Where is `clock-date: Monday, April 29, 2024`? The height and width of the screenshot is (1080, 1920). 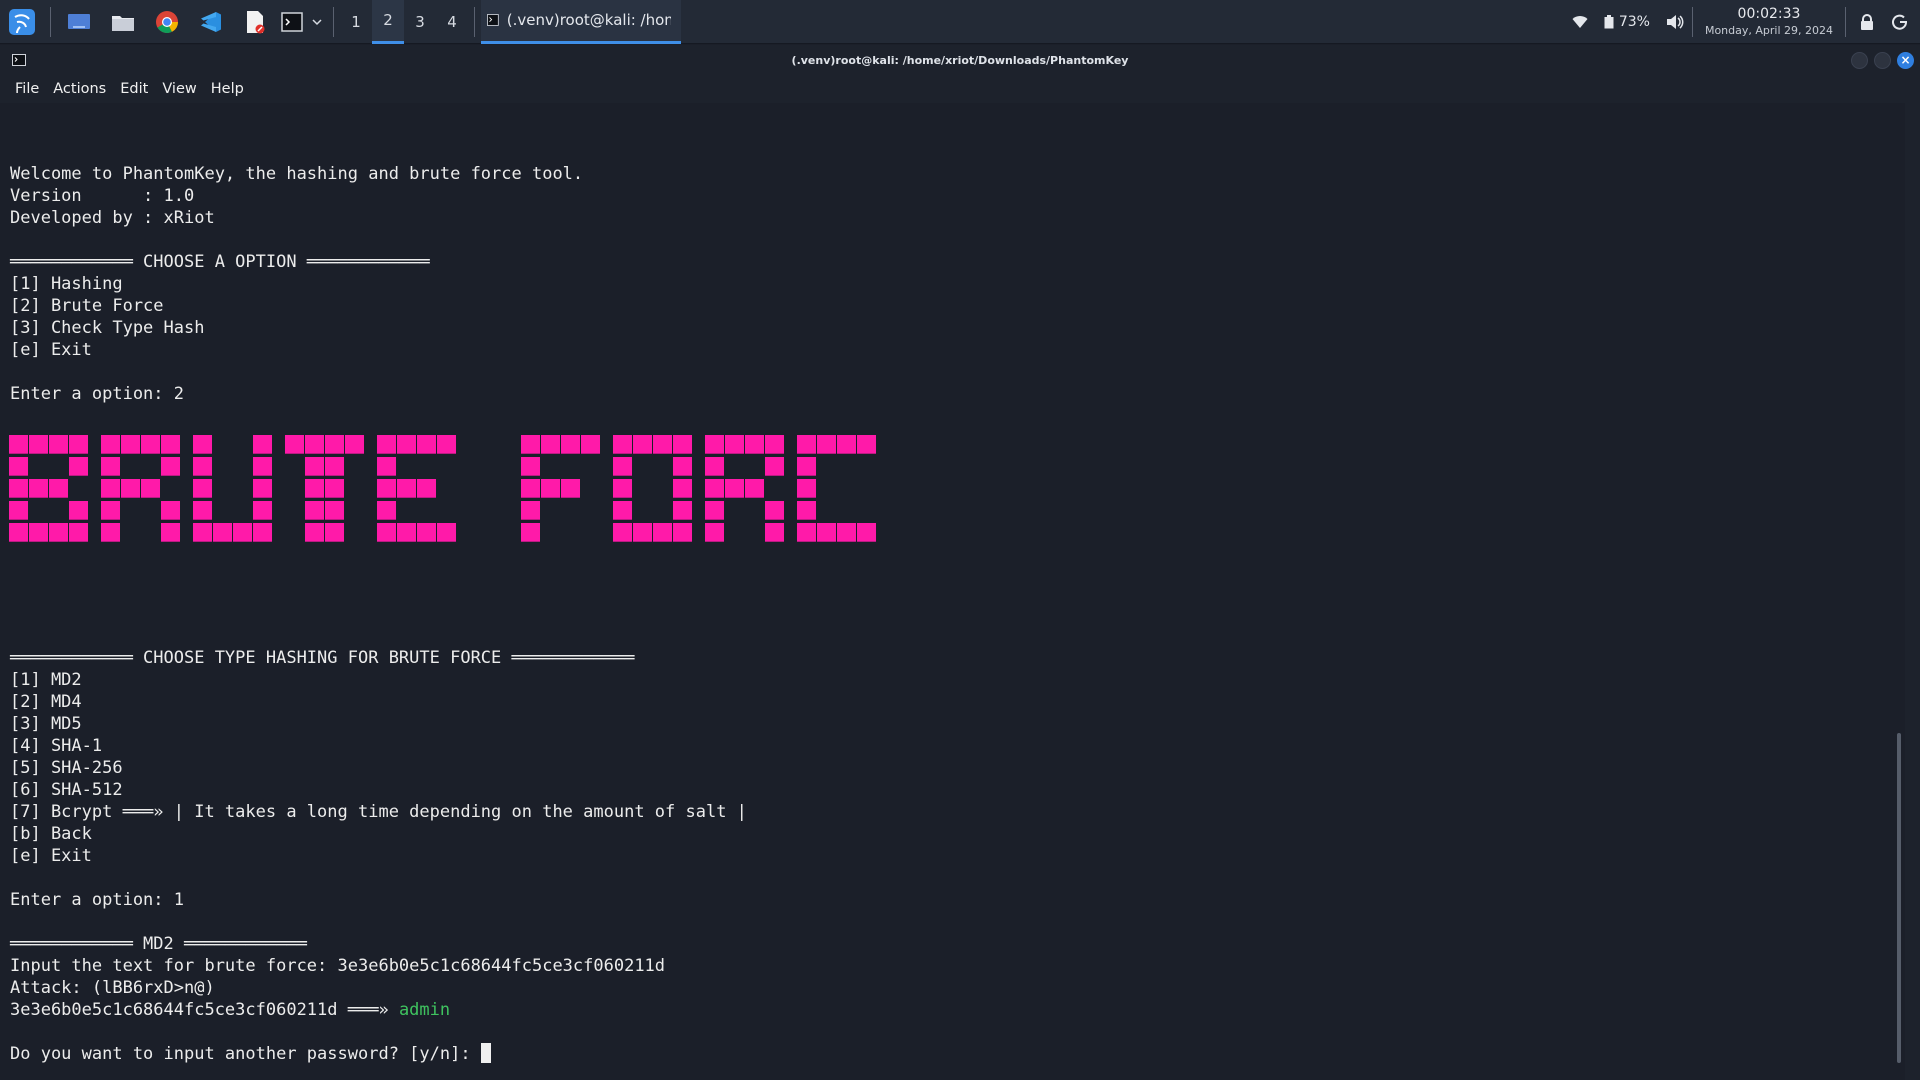 clock-date: Monday, April 29, 2024 is located at coordinates (1768, 30).